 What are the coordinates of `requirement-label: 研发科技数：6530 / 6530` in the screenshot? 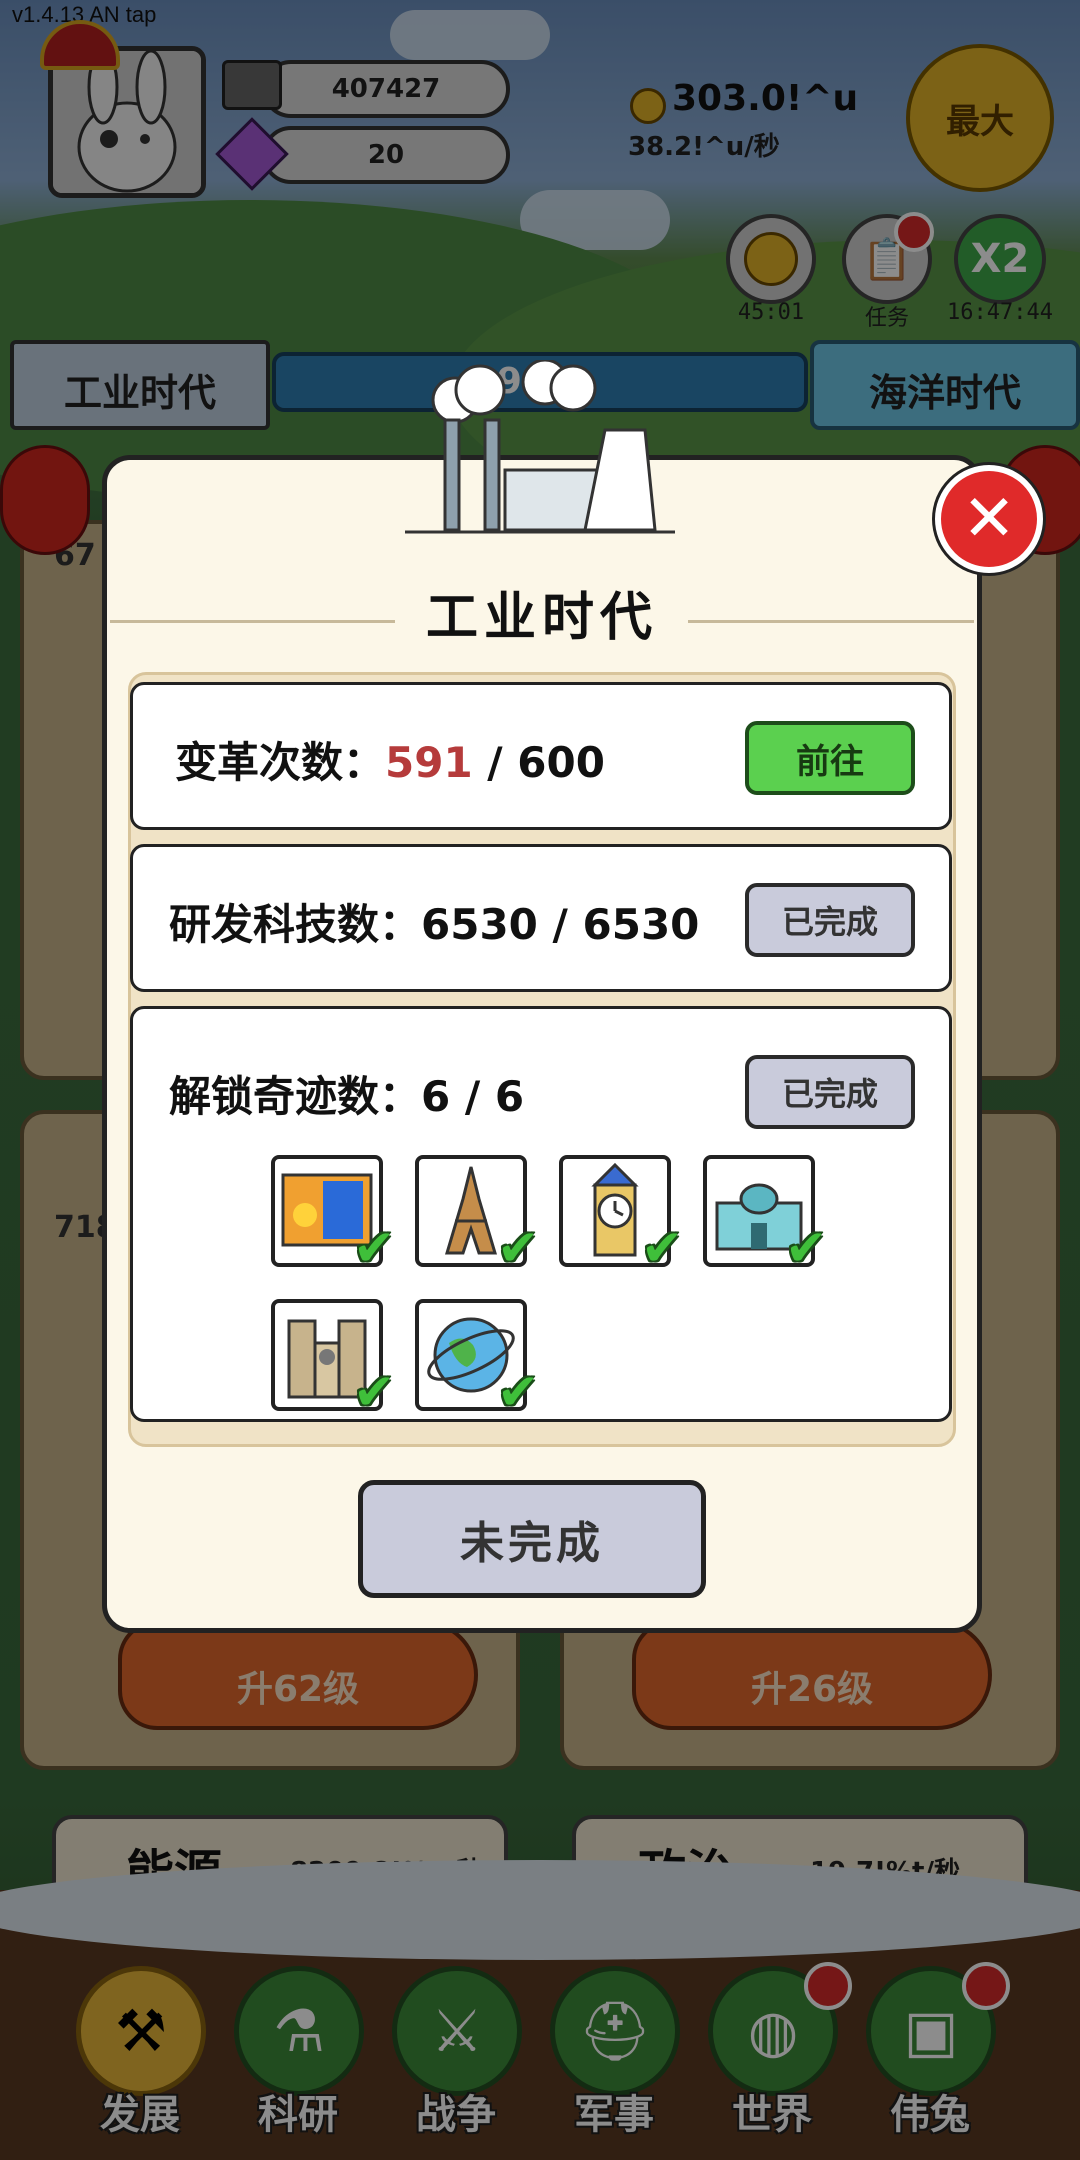 It's located at (434, 921).